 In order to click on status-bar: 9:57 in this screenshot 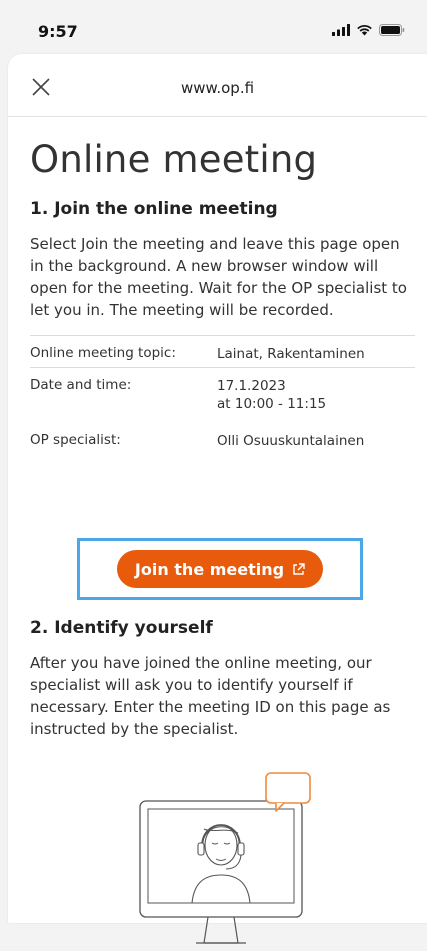, I will do `click(213, 30)`.